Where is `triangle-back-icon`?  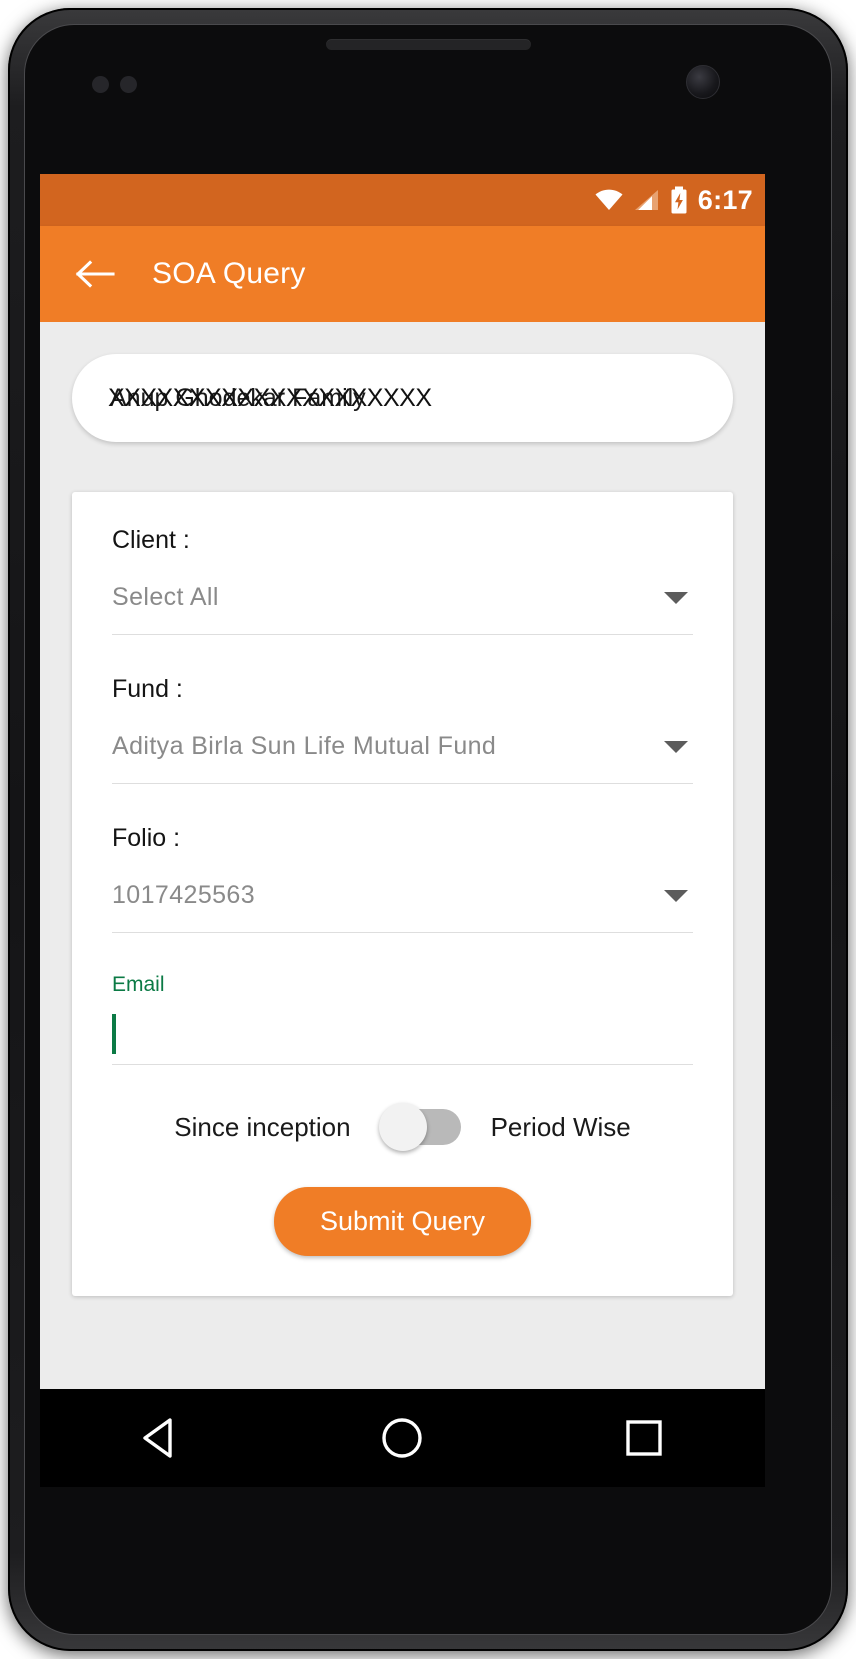 triangle-back-icon is located at coordinates (157, 1438).